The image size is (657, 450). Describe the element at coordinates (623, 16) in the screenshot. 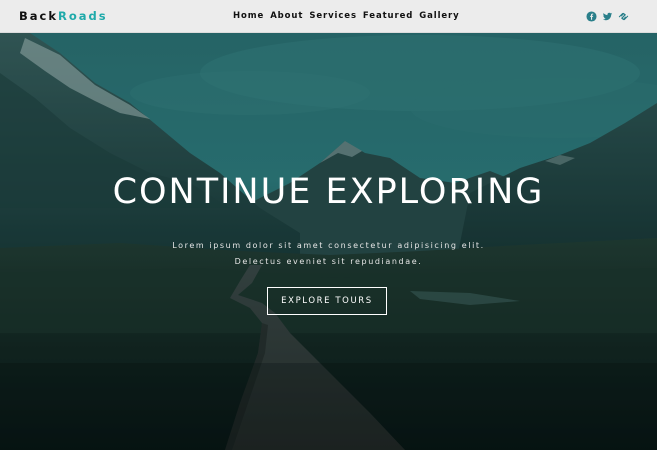

I see `squarespace-icon` at that location.